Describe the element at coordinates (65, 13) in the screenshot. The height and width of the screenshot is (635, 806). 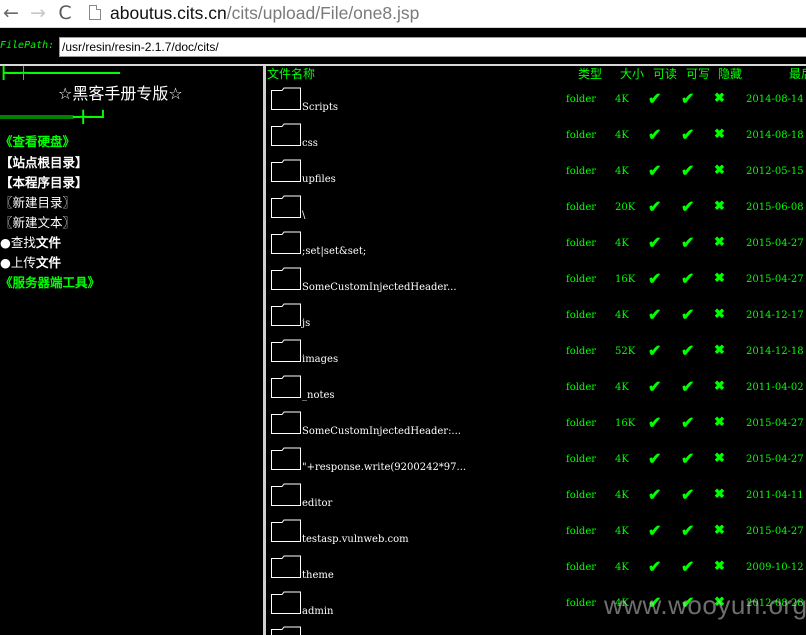
I see `reload-icon: C` at that location.